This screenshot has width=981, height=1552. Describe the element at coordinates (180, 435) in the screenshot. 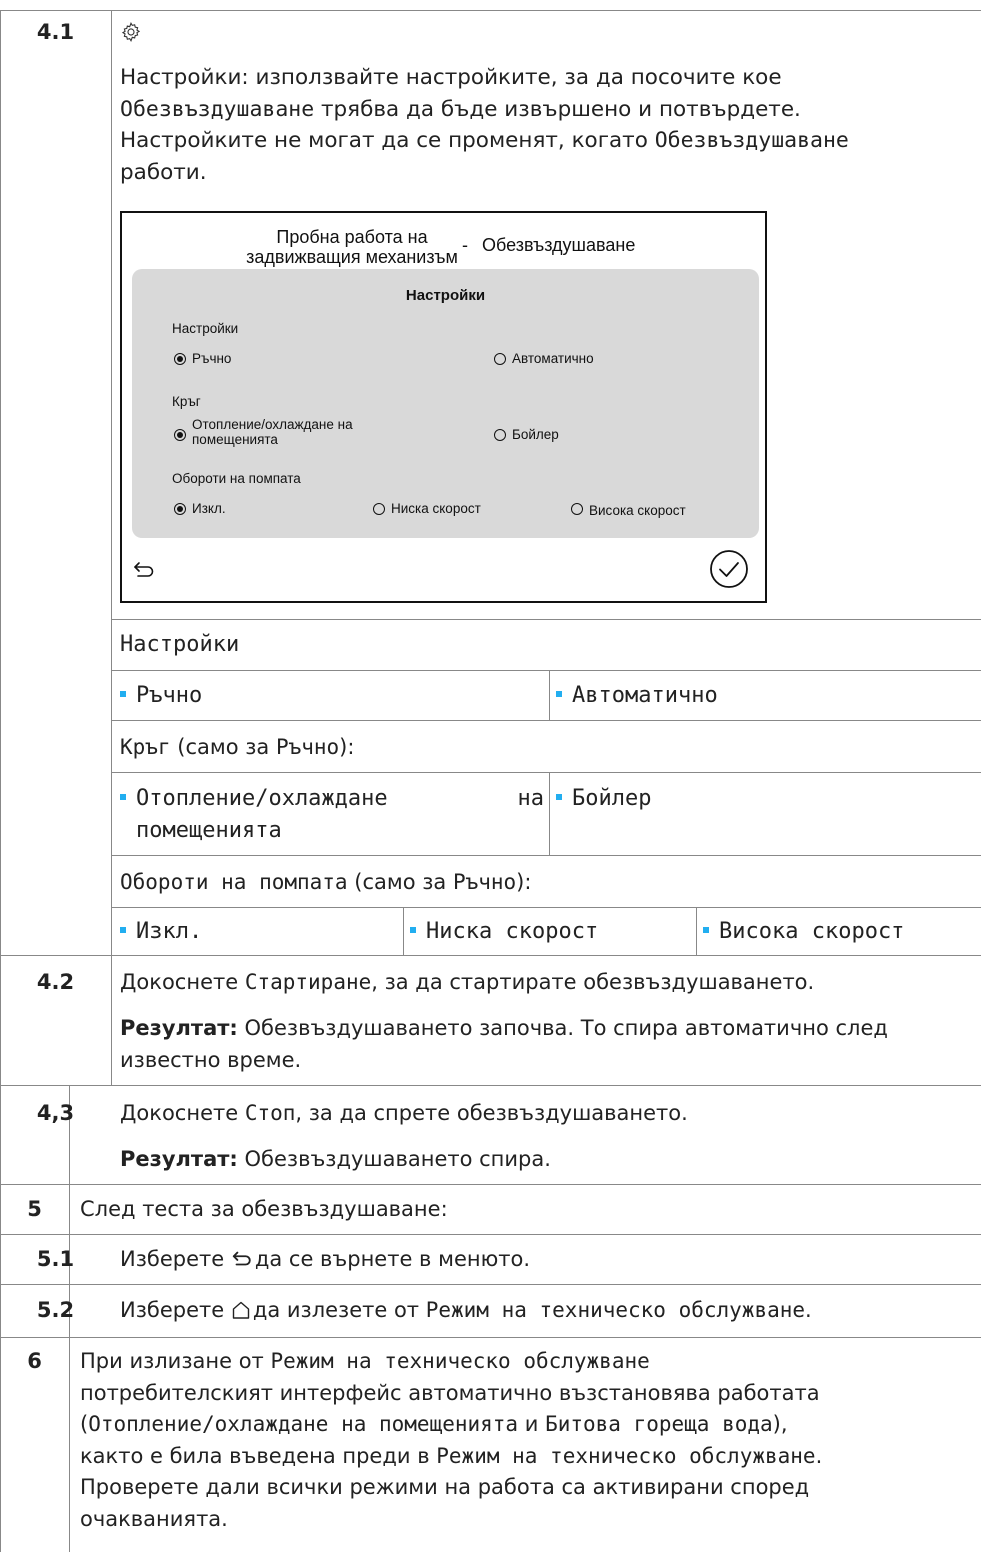

I see `radio-space-heating` at that location.